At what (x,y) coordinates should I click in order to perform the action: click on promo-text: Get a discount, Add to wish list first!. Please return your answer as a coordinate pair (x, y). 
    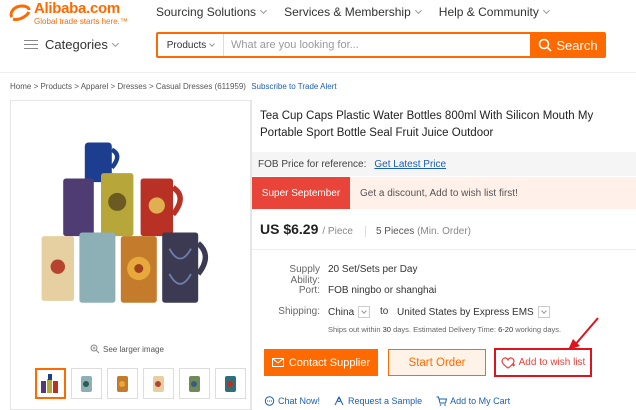
    Looking at the image, I should click on (439, 193).